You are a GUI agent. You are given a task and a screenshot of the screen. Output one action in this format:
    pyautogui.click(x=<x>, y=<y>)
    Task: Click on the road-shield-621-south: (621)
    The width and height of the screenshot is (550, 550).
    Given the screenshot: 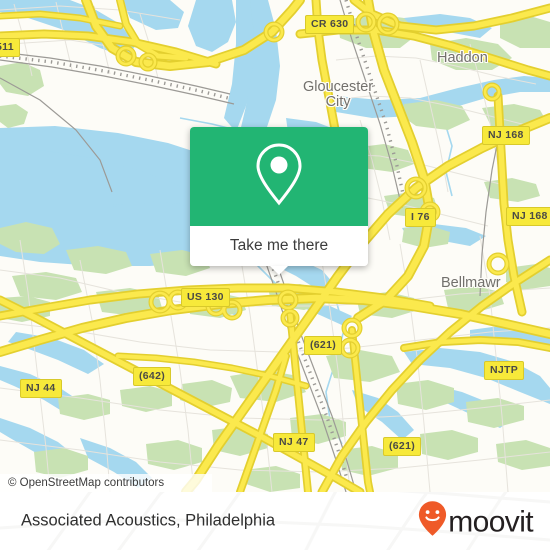 What is the action you would take?
    pyautogui.click(x=402, y=446)
    